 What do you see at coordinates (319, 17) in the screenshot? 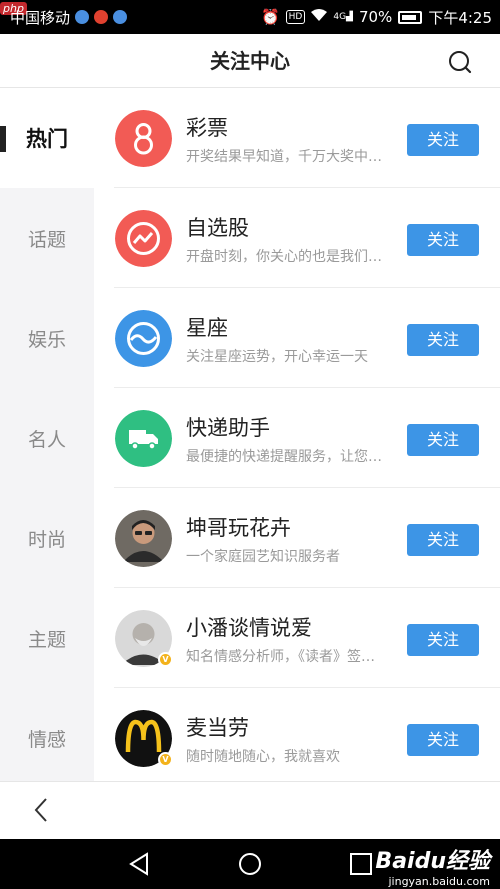
I see `wifi-icon` at bounding box center [319, 17].